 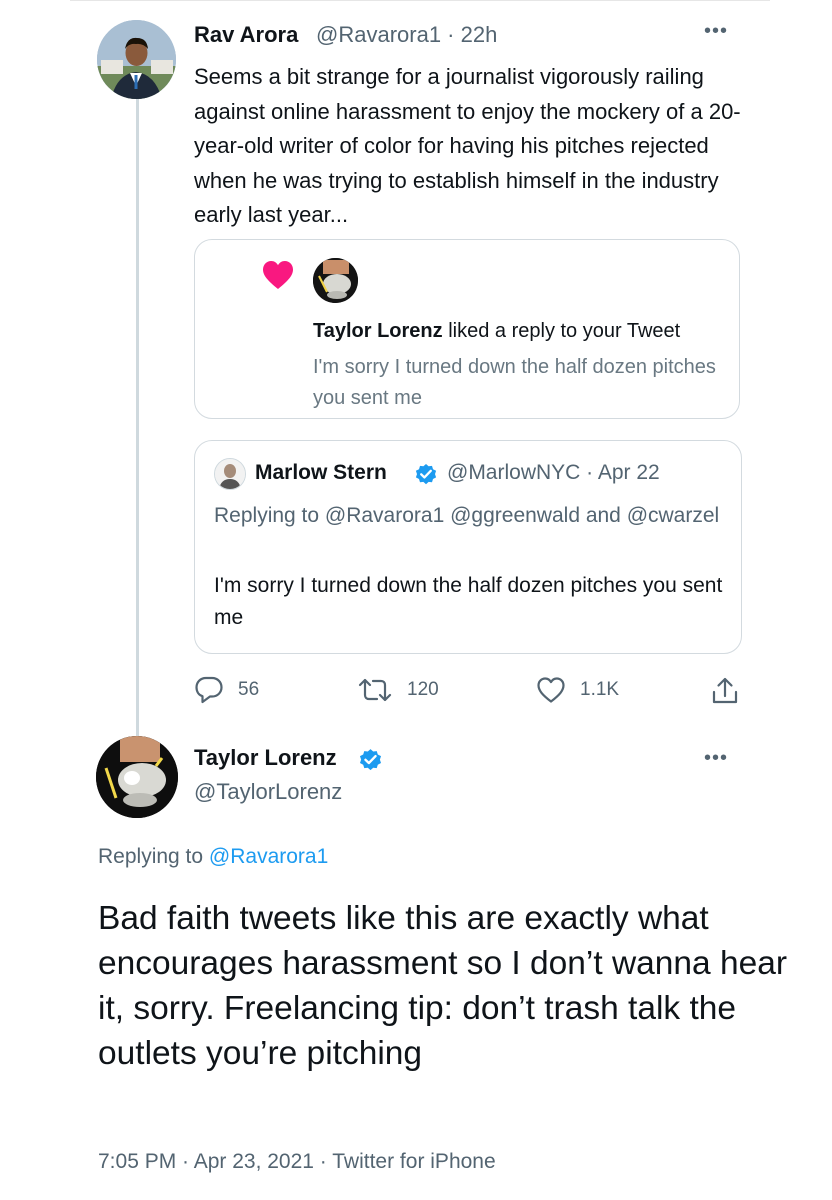 I want to click on tweet2-handle: @TaylorLorenz, so click(x=268, y=792).